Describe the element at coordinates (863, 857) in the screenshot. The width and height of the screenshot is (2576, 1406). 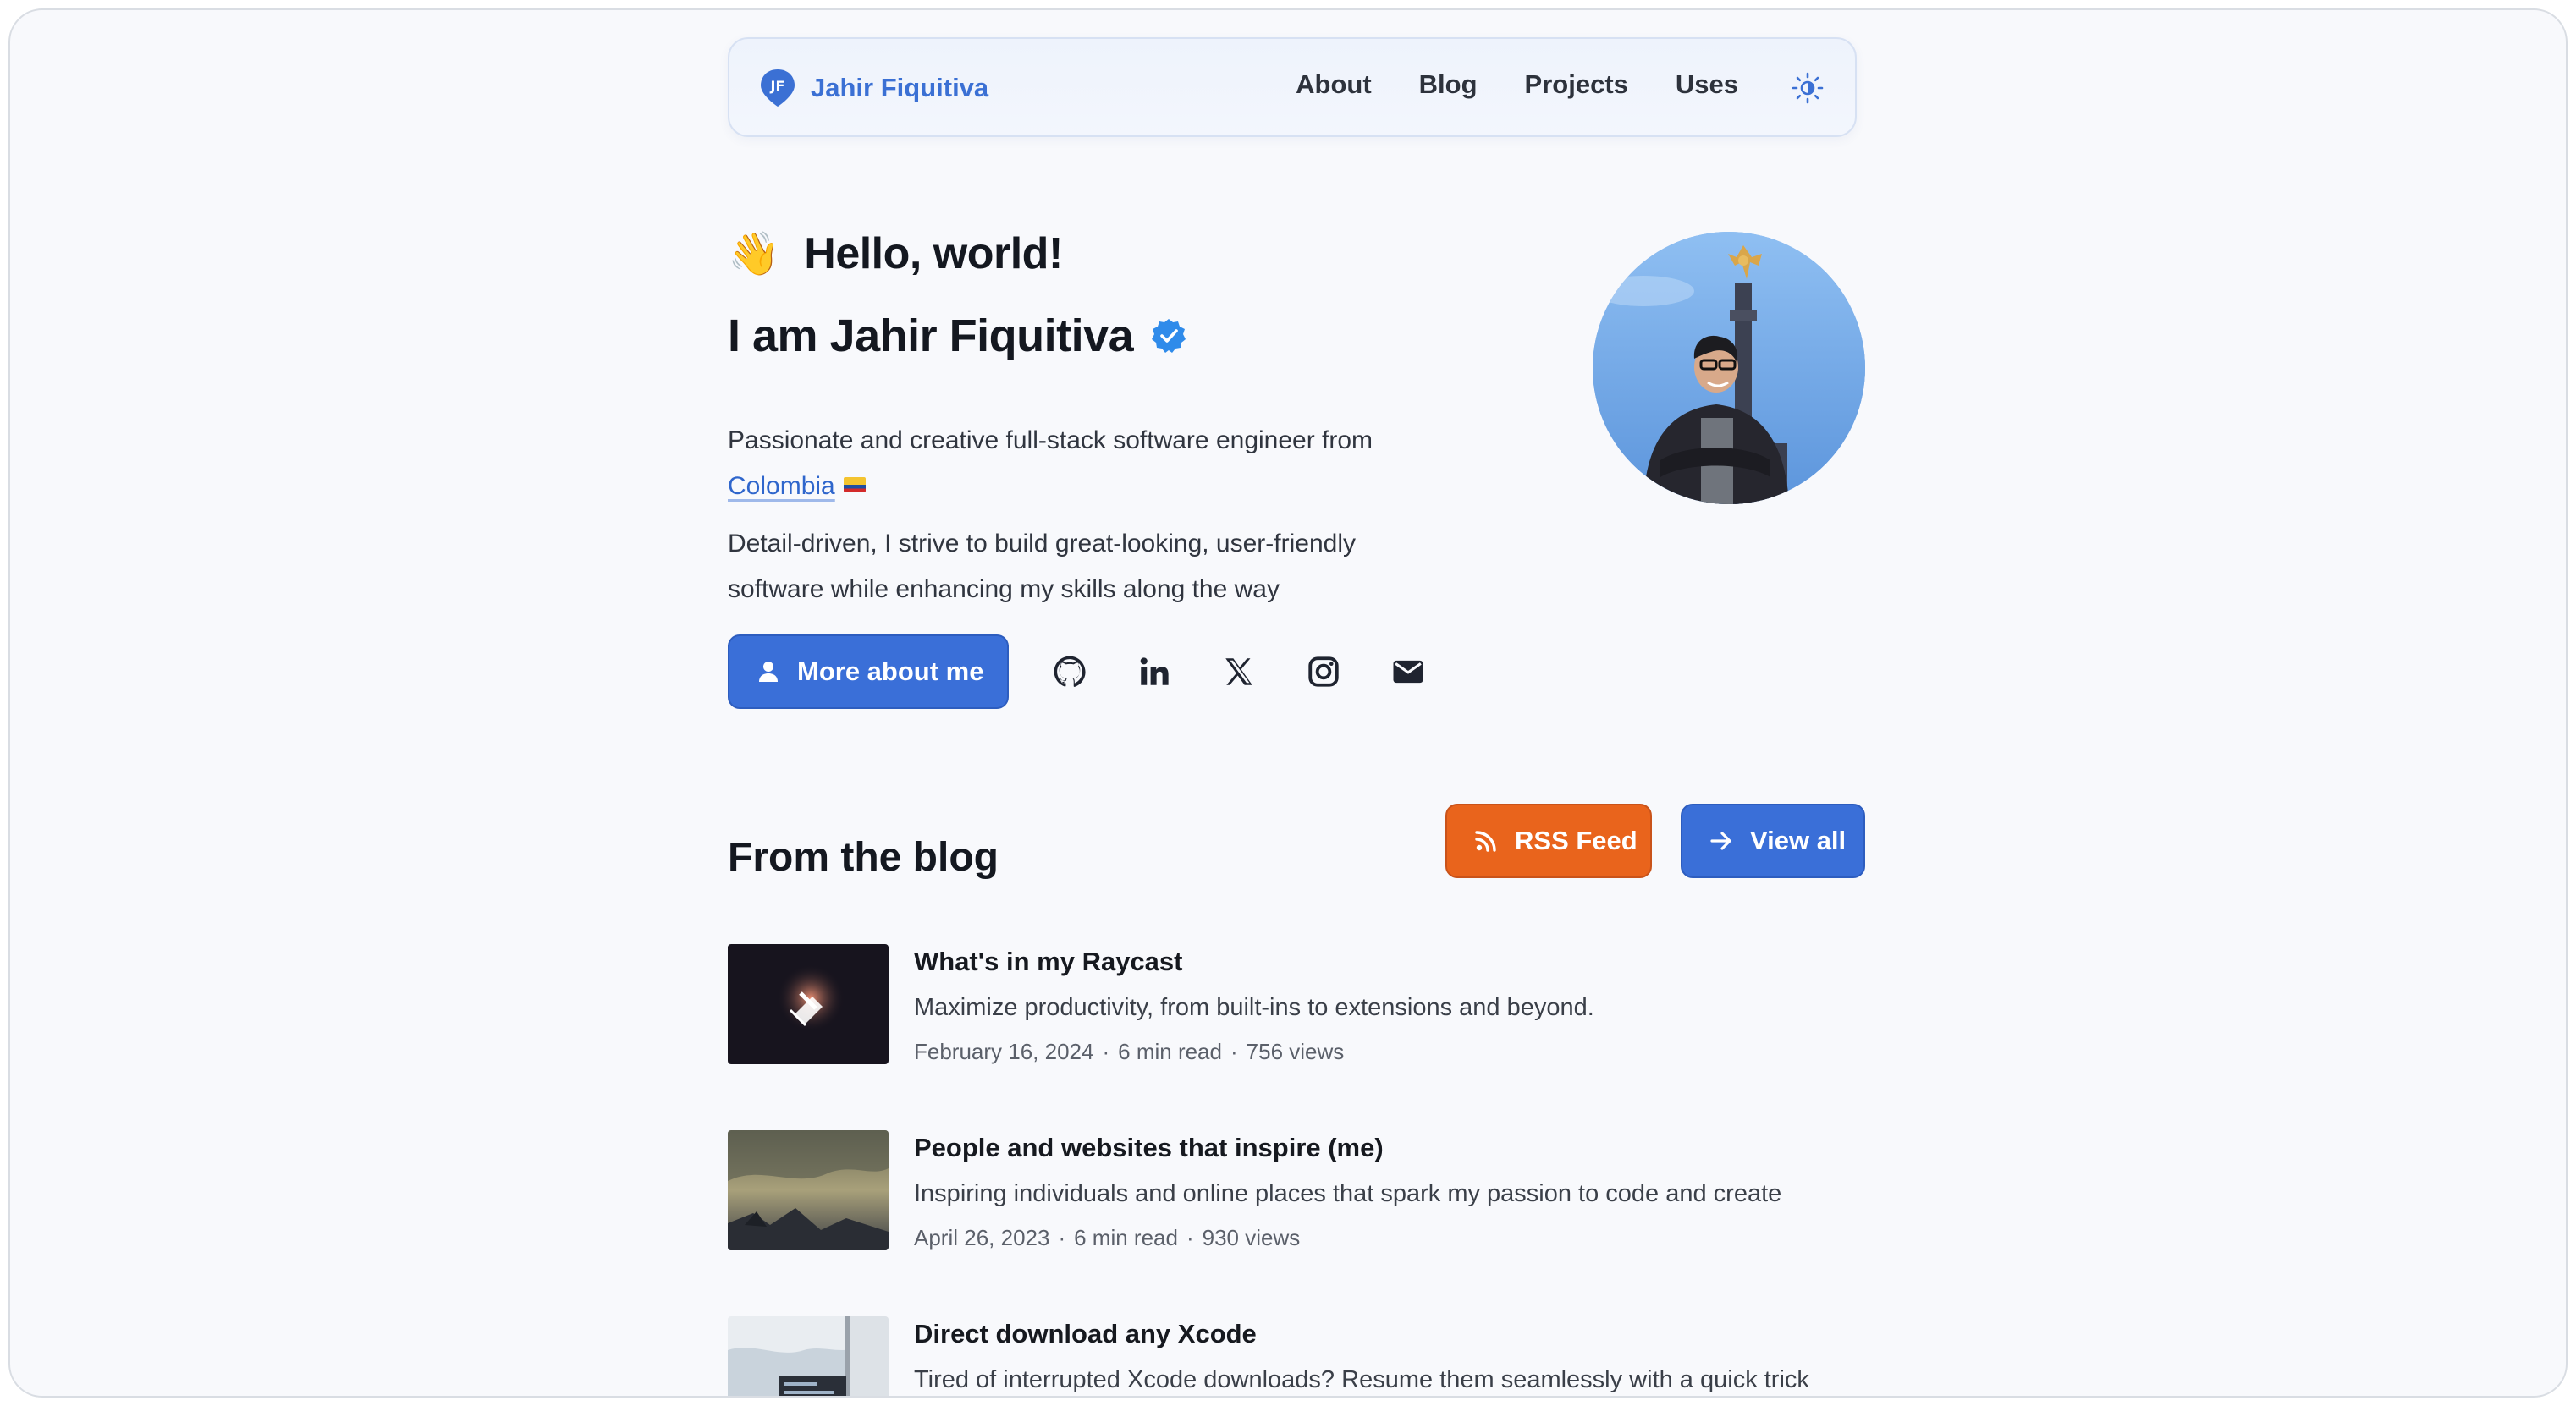
I see `blog-section-title: From the blog` at that location.